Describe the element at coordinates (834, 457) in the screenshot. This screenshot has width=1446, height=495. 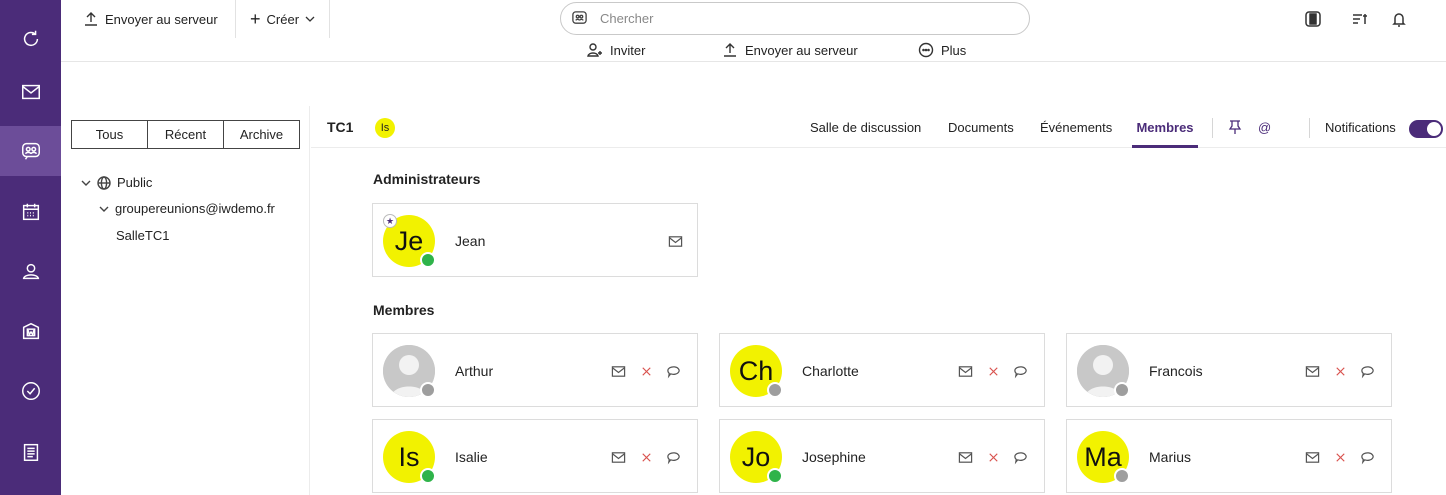
I see `member-name: Josephine` at that location.